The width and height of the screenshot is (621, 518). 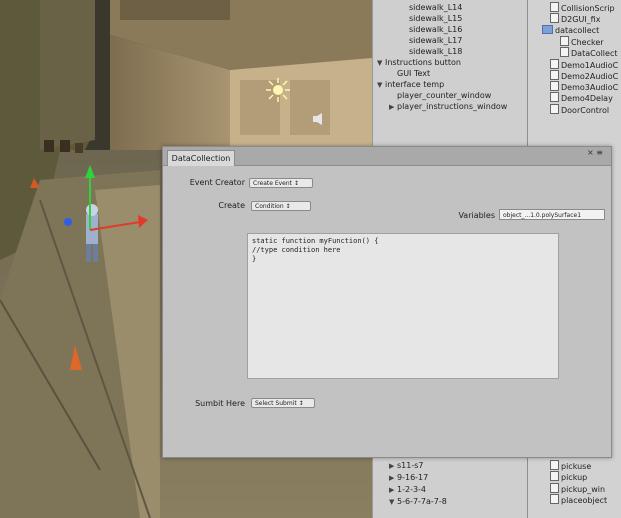 I want to click on project-item: Demo4Delay, so click(x=581, y=98).